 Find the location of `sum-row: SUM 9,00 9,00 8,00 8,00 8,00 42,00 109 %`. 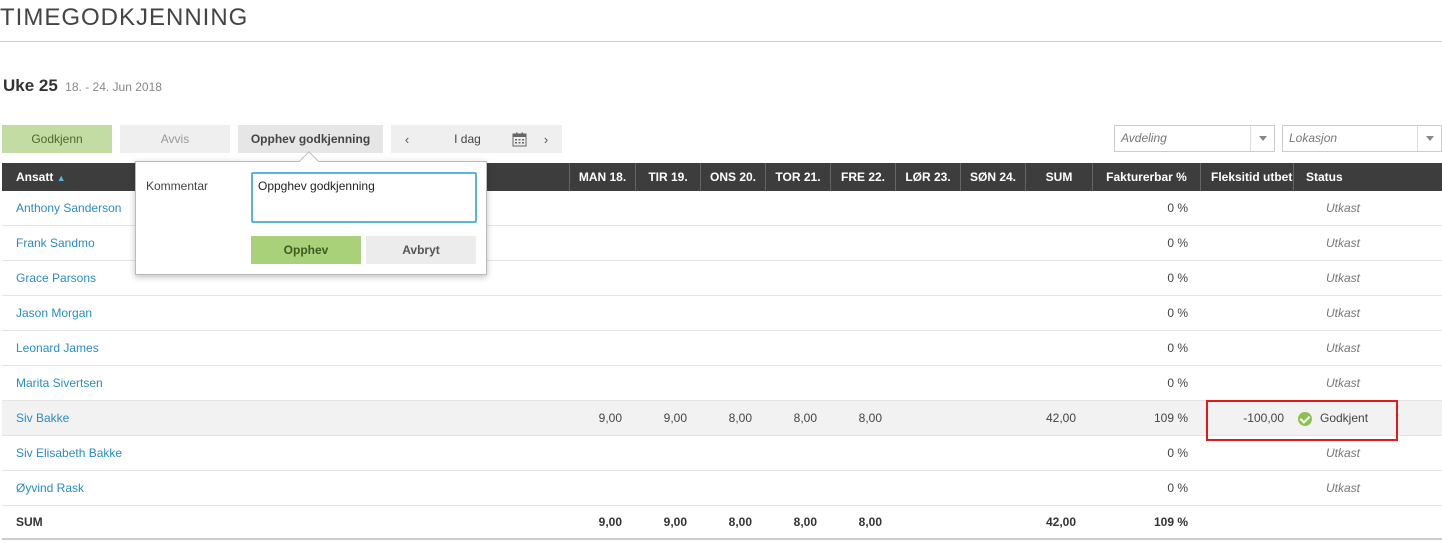

sum-row: SUM 9,00 9,00 8,00 8,00 8,00 42,00 109 % is located at coordinates (722, 522).